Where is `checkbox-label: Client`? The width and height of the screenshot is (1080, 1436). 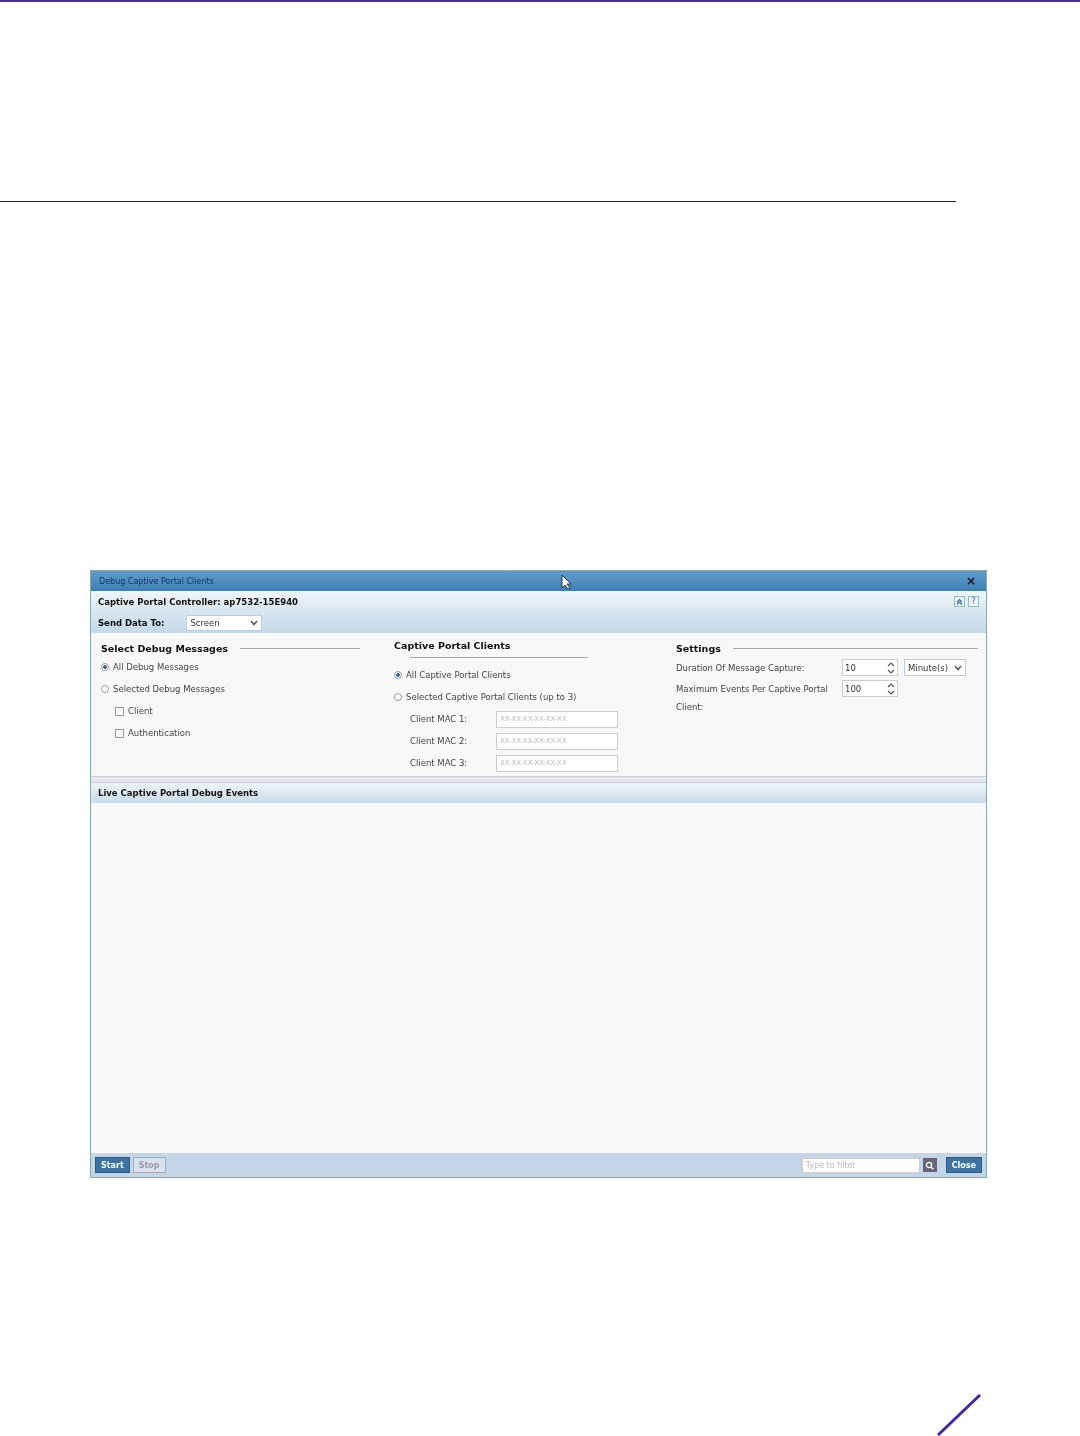
checkbox-label: Client is located at coordinates (140, 711).